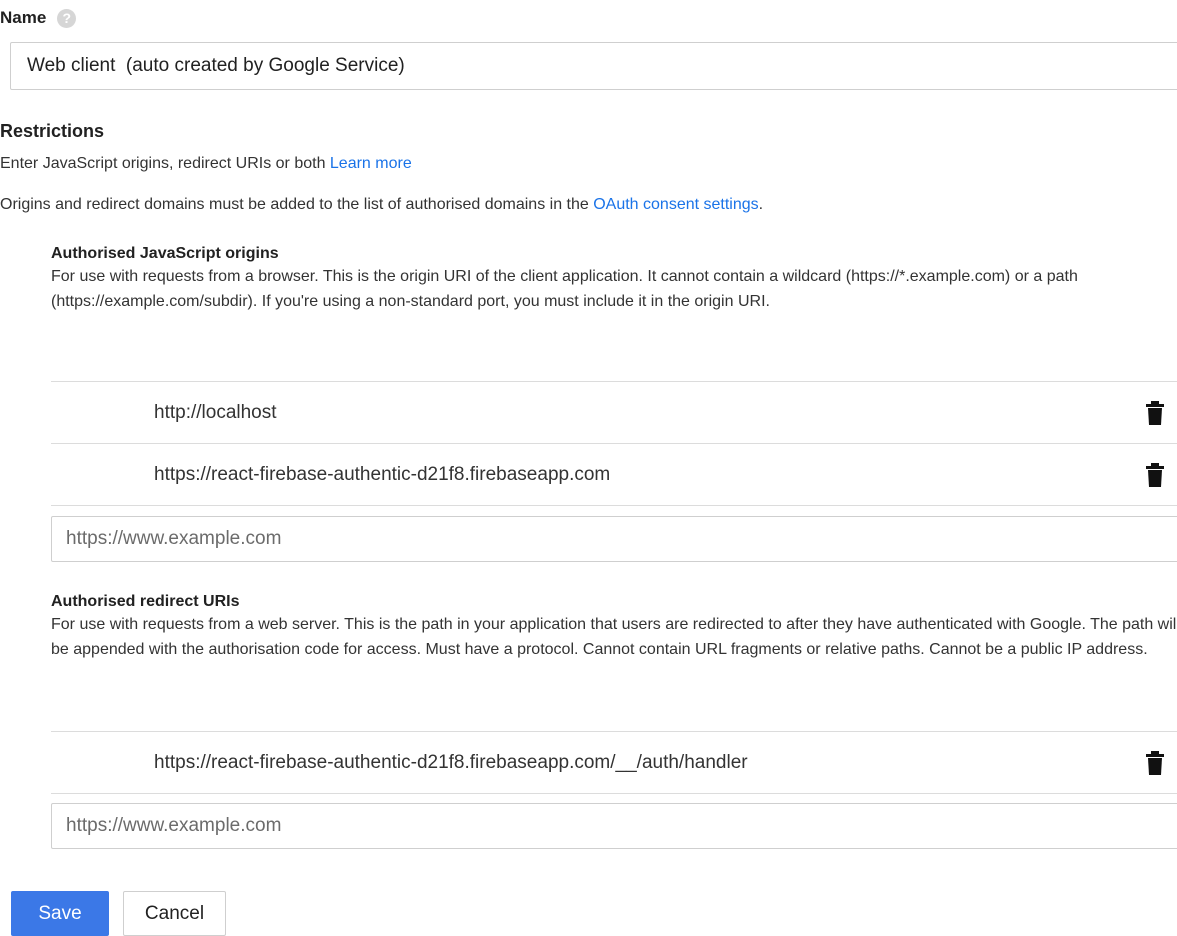  I want to click on oauth-consent-settings-link: OAuth consent settings, so click(675, 204).